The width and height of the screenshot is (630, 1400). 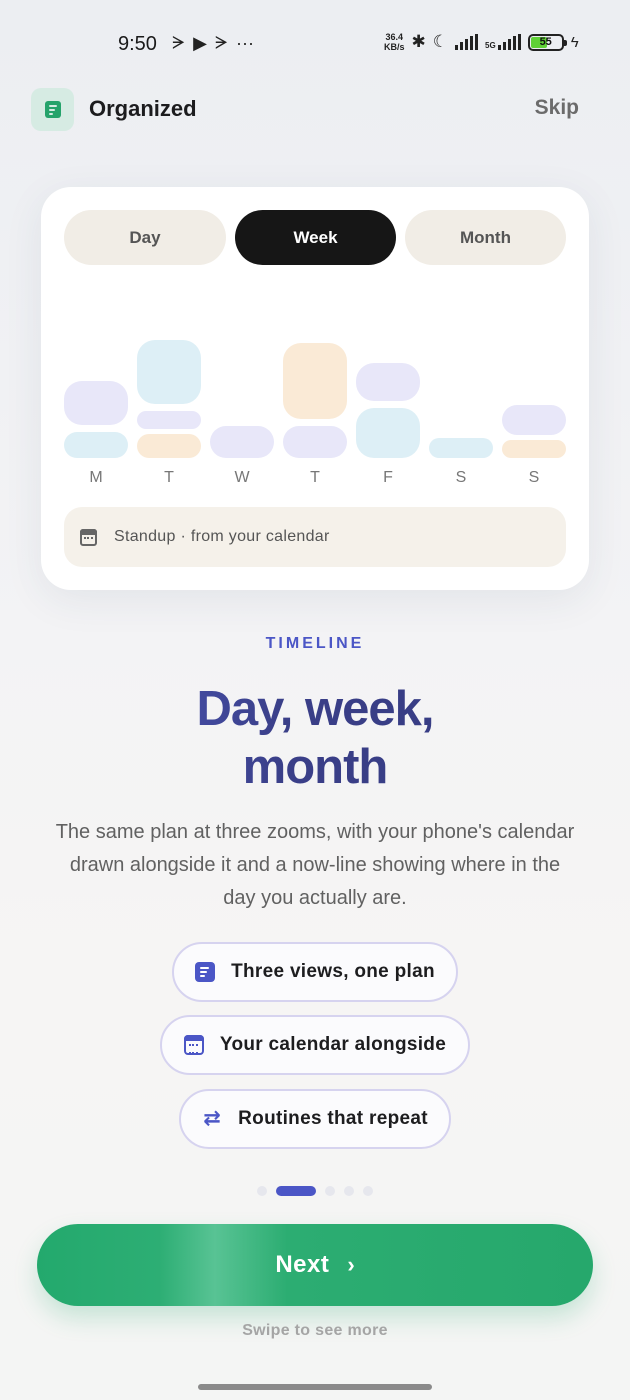 I want to click on feature-chip-label: Routines that repeat, so click(x=333, y=1118).